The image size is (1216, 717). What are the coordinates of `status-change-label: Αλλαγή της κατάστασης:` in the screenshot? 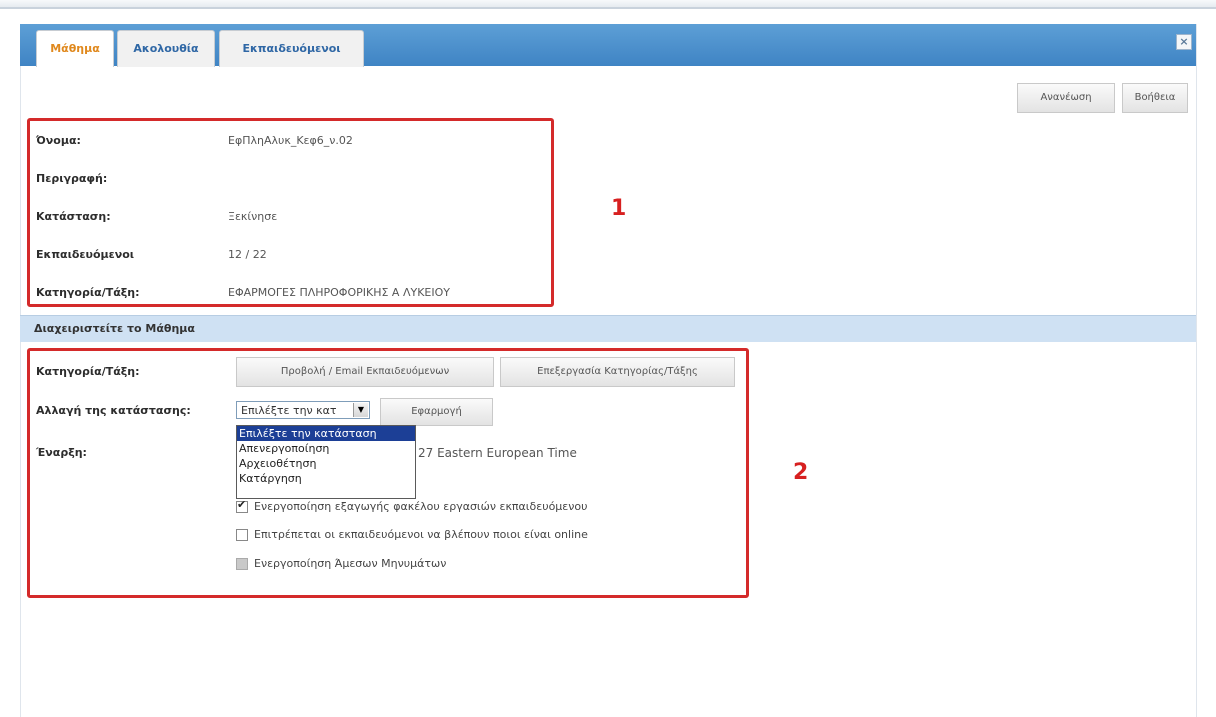 It's located at (113, 410).